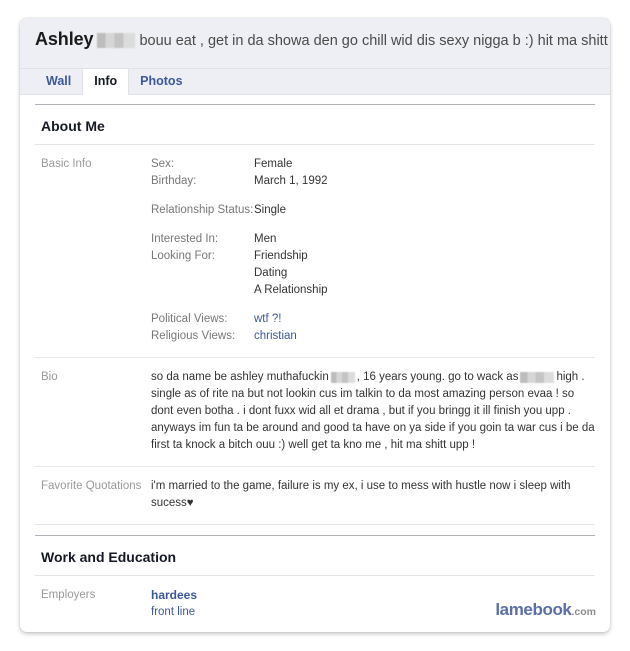 Image resolution: width=630 pixels, height=651 pixels. Describe the element at coordinates (291, 290) in the screenshot. I see `pair-value-looking-for-3: A Relationship` at that location.